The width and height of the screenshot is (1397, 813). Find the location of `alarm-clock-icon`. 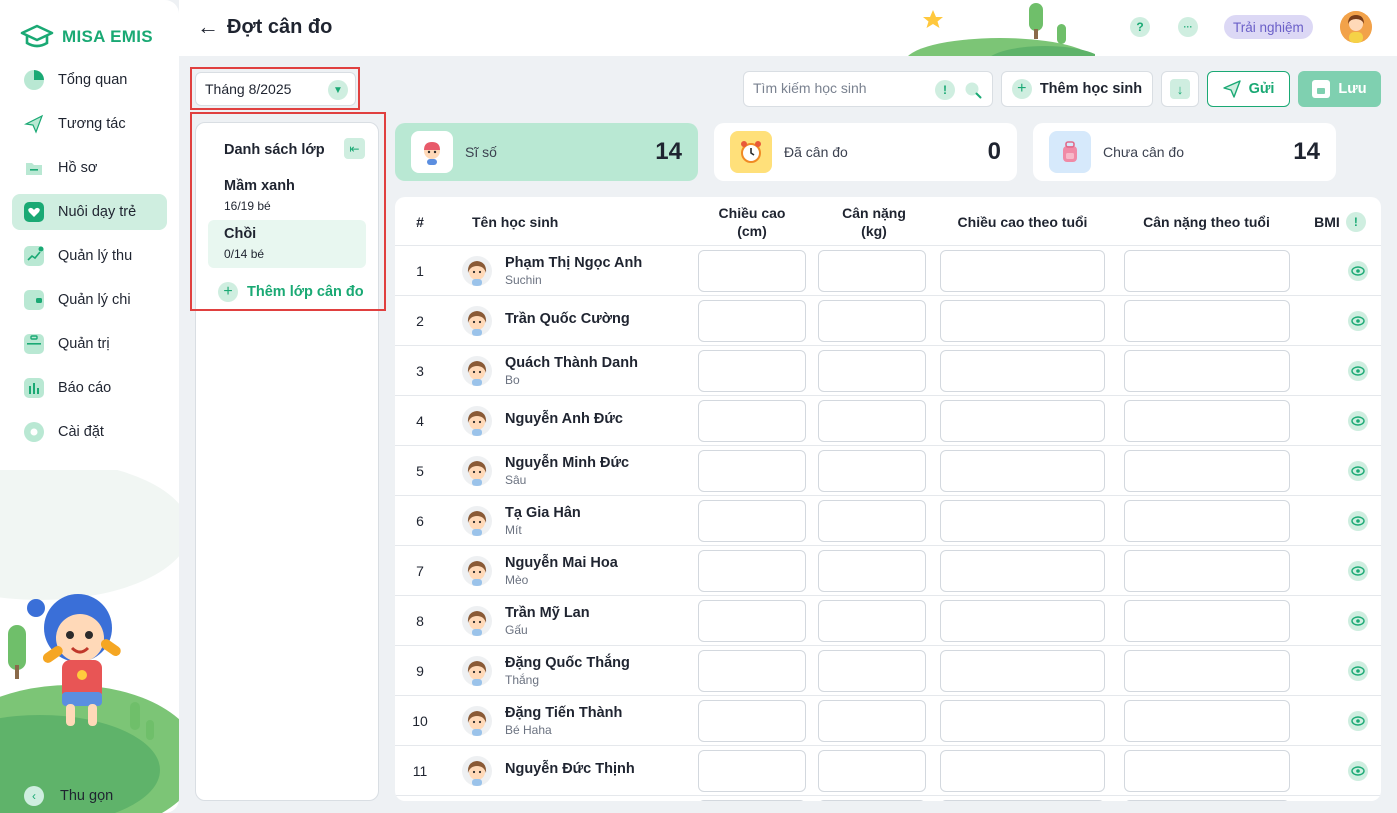

alarm-clock-icon is located at coordinates (751, 152).